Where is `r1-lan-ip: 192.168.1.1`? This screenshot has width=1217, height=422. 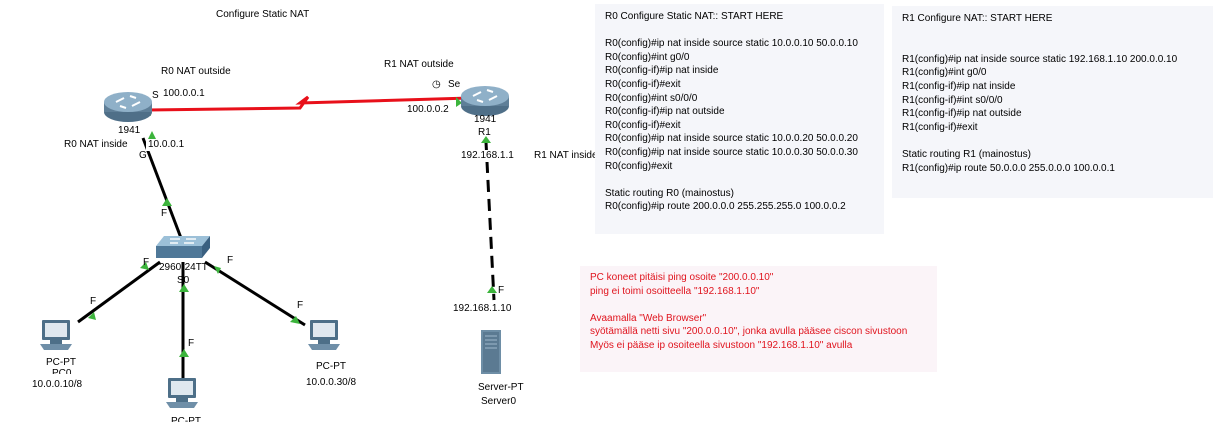 r1-lan-ip: 192.168.1.1 is located at coordinates (487, 156).